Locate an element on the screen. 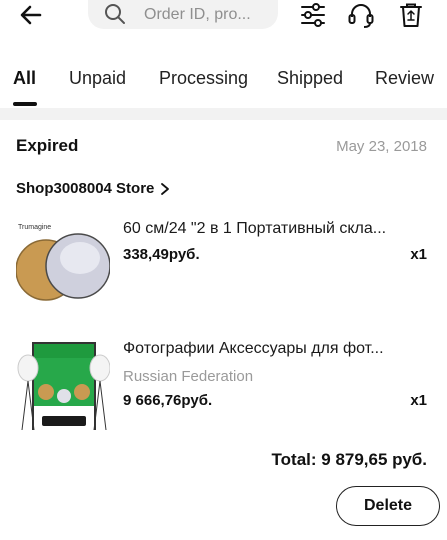 Image resolution: width=447 pixels, height=540 pixels. order-total: Total: 9 879,65 руб. is located at coordinates (349, 459).